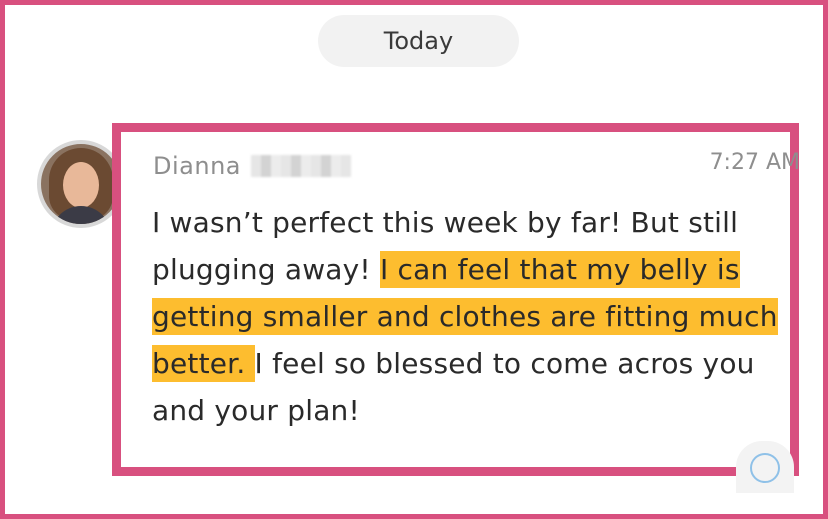  I want to click on scroll-circle-icon, so click(765, 468).